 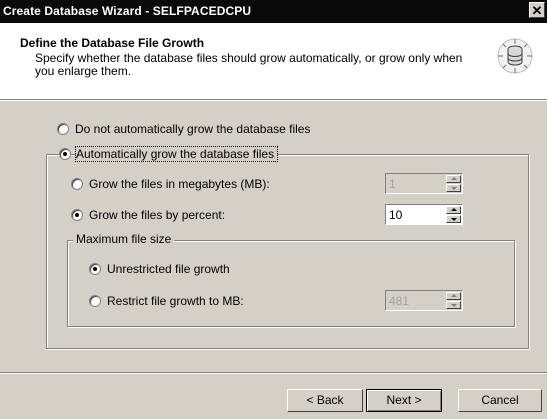 I want to click on page-title: Define the Database File Growth, so click(x=112, y=43).